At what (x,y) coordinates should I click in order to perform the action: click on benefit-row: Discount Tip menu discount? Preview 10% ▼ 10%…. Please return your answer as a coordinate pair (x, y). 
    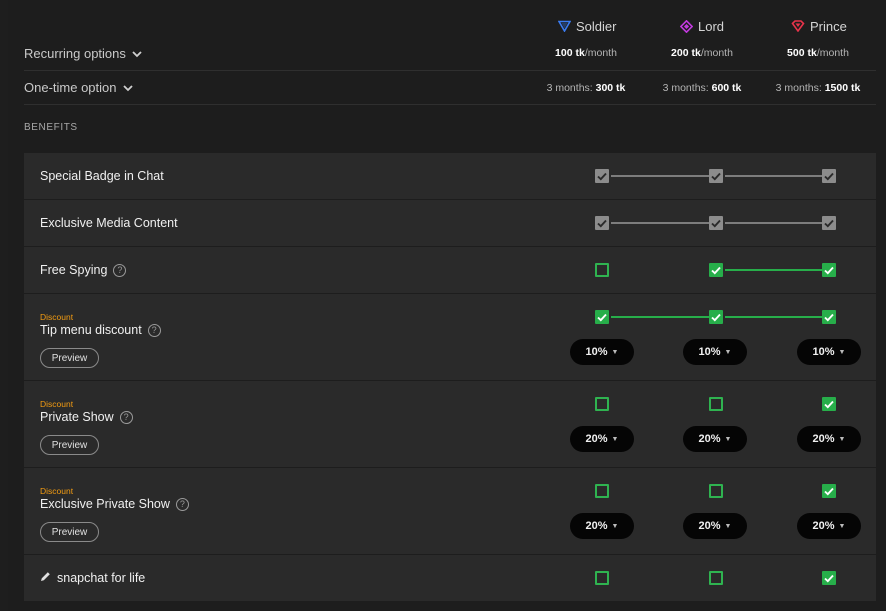
    Looking at the image, I should click on (450, 336).